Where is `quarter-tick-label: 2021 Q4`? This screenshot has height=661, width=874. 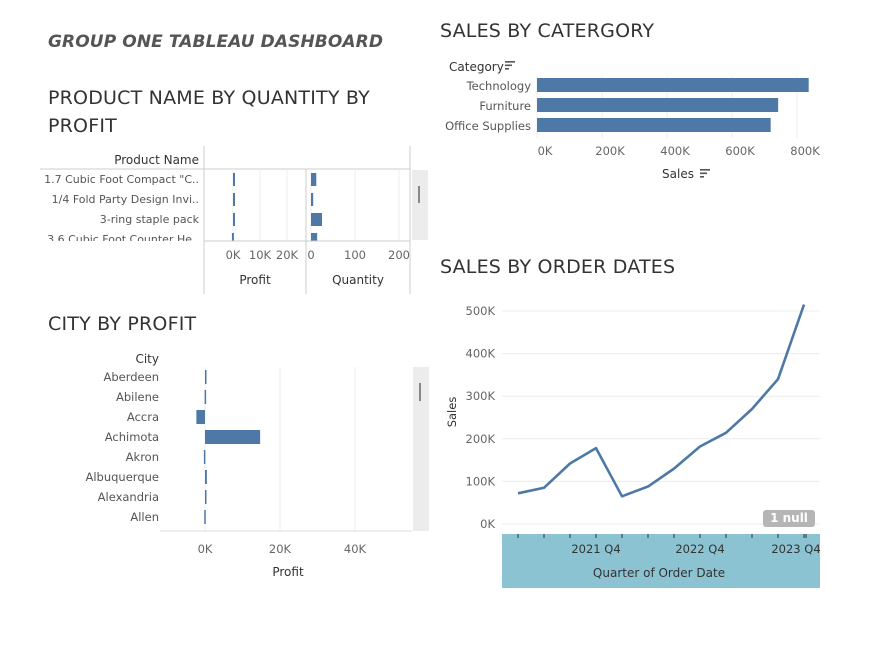 quarter-tick-label: 2021 Q4 is located at coordinates (595, 549).